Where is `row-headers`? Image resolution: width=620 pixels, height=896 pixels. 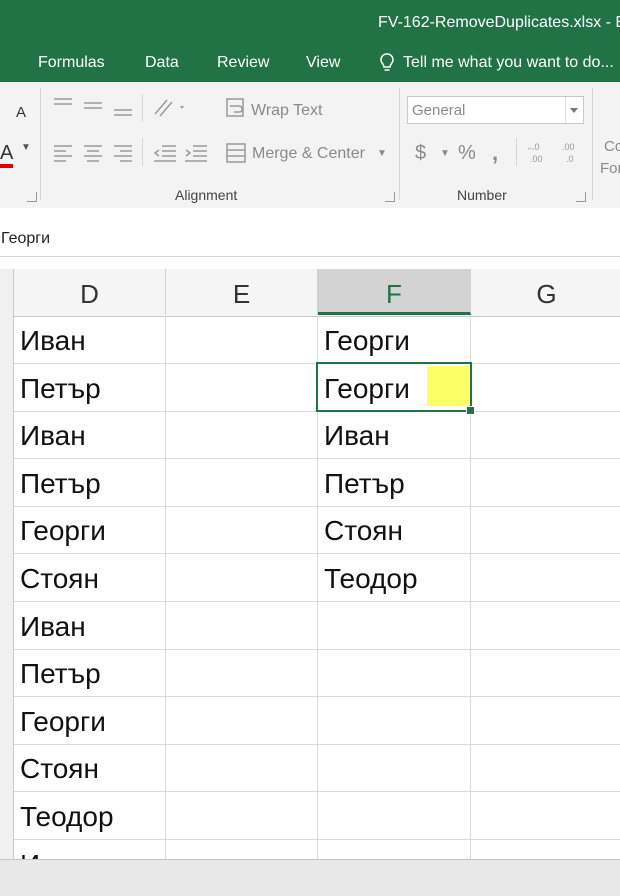
row-headers is located at coordinates (7, 564).